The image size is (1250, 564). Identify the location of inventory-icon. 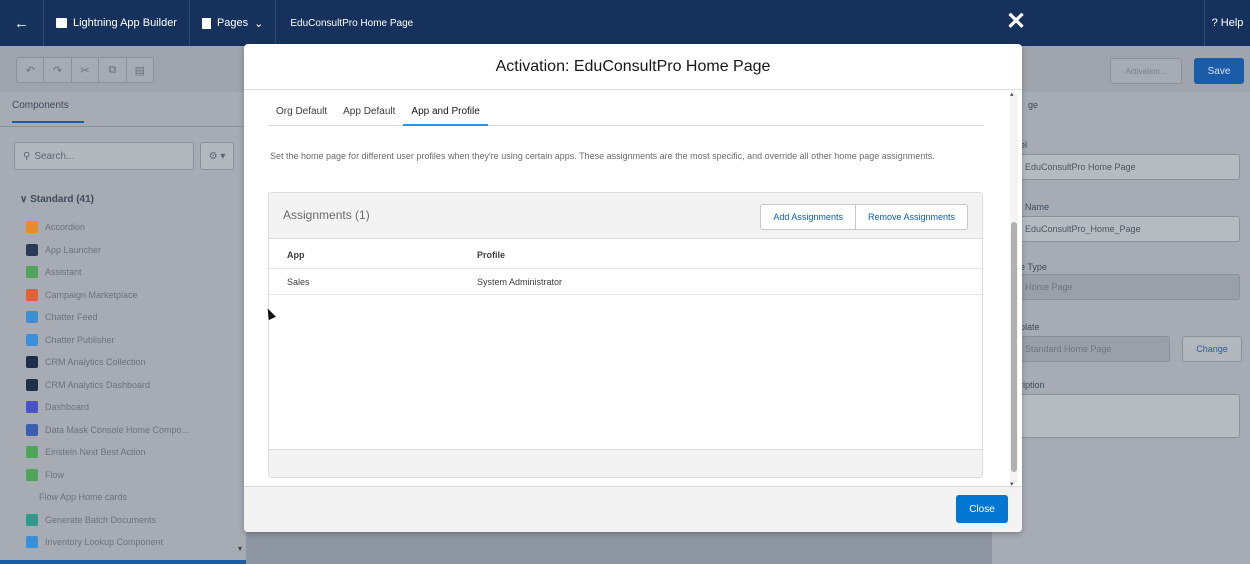
(32, 542).